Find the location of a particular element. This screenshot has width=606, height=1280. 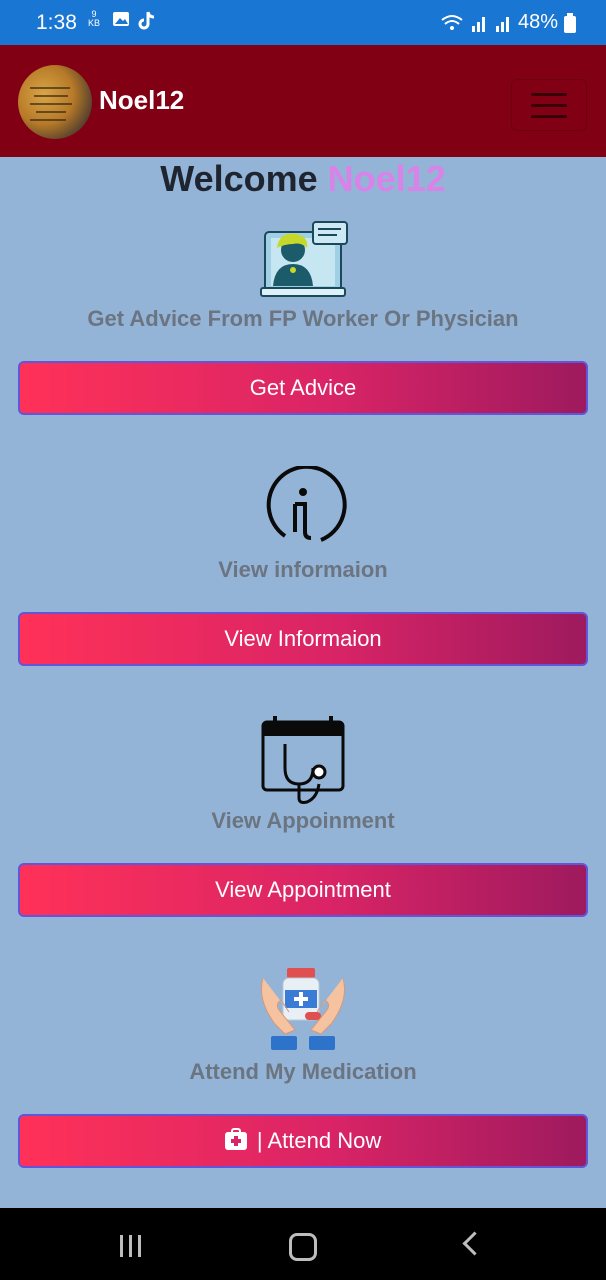

menu-toggle-button is located at coordinates (549, 105).